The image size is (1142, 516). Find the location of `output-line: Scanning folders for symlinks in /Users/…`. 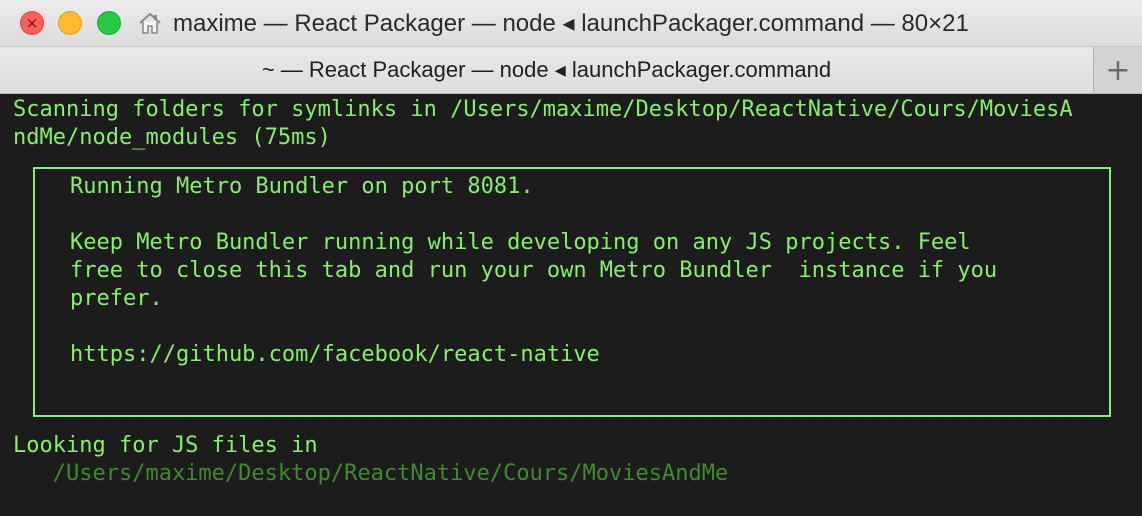

output-line: Scanning folders for symlinks in /Users/… is located at coordinates (543, 109).